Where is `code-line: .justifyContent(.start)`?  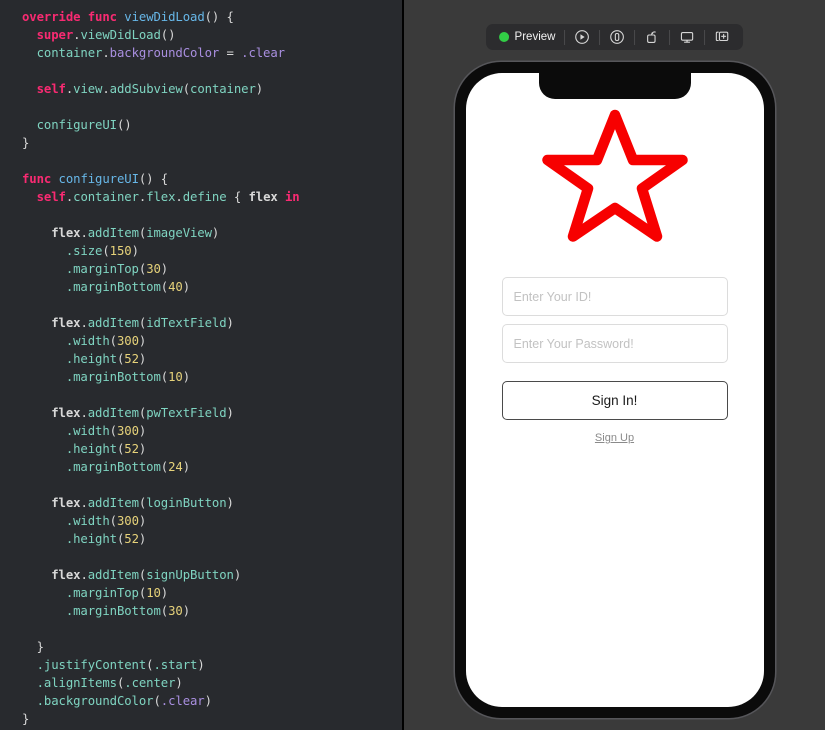
code-line: .justifyContent(.start) is located at coordinates (120, 665).